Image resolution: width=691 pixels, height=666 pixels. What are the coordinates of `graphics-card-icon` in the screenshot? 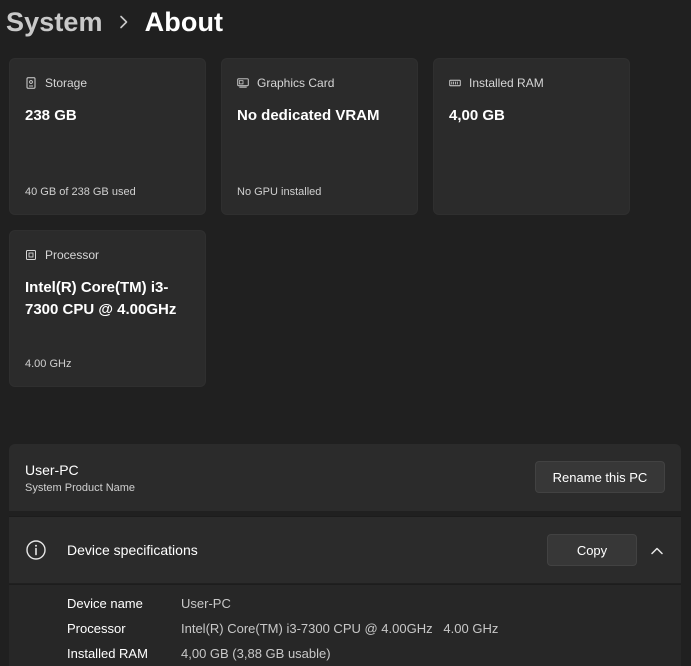 It's located at (243, 83).